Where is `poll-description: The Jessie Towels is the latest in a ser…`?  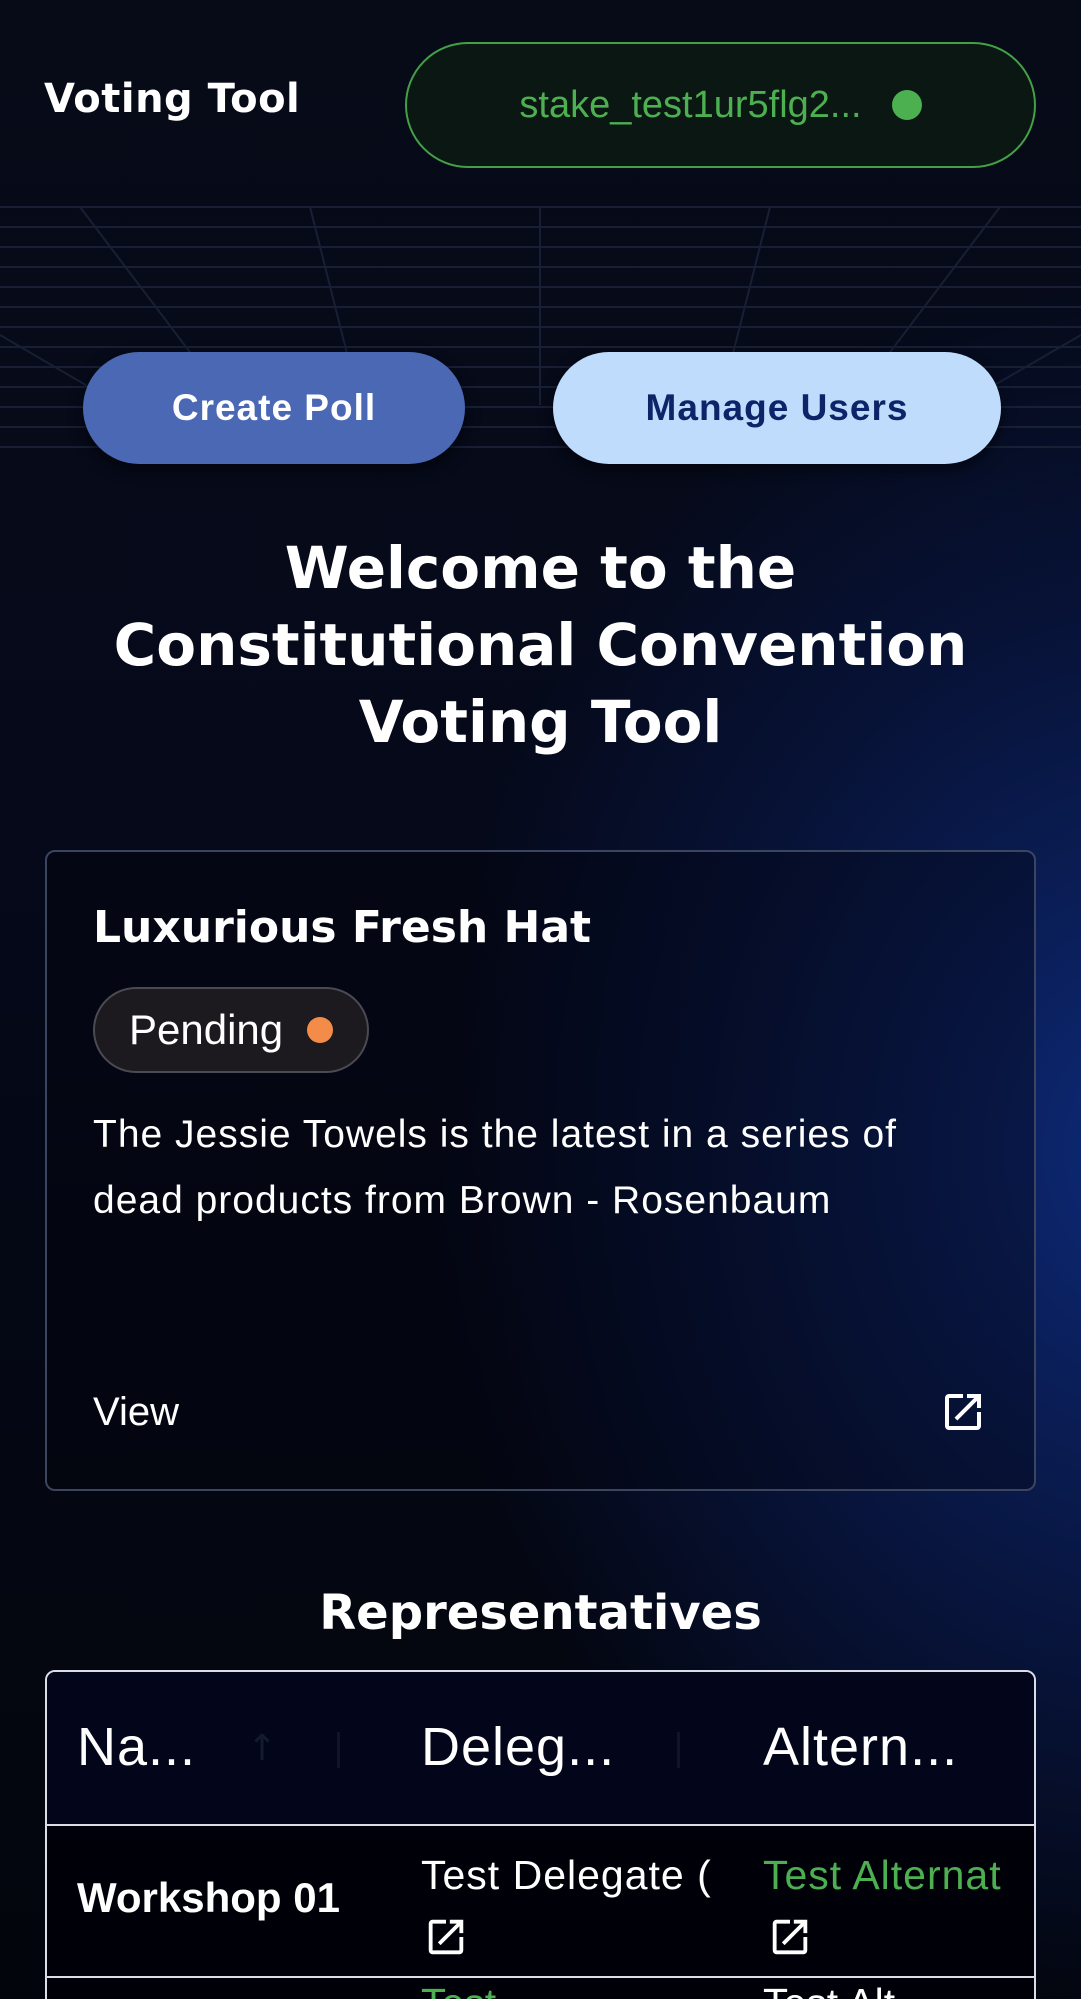
poll-description: The Jessie Towels is the latest in a ser… is located at coordinates (495, 1167).